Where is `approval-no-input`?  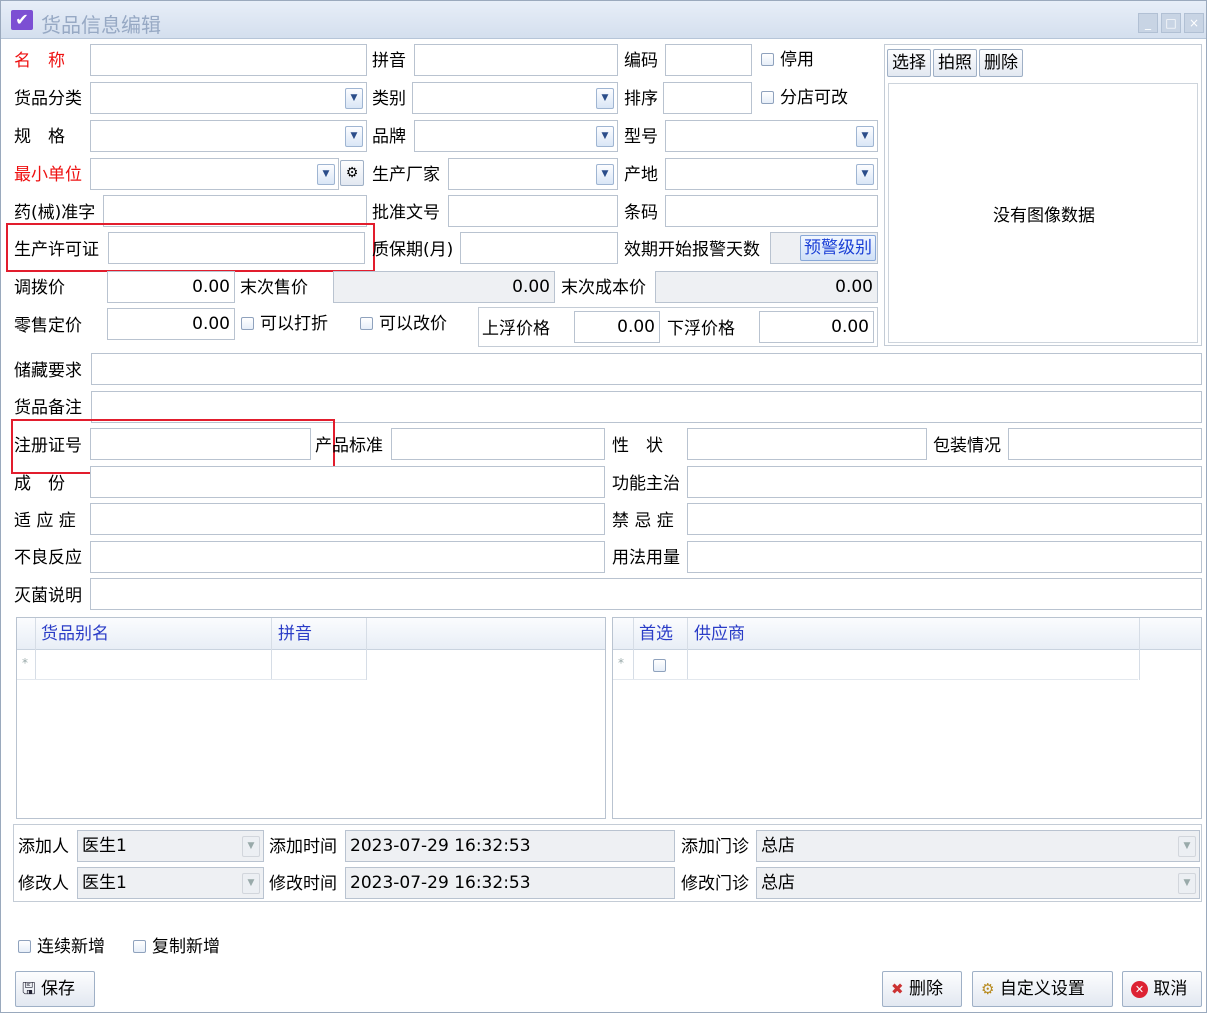 approval-no-input is located at coordinates (533, 211).